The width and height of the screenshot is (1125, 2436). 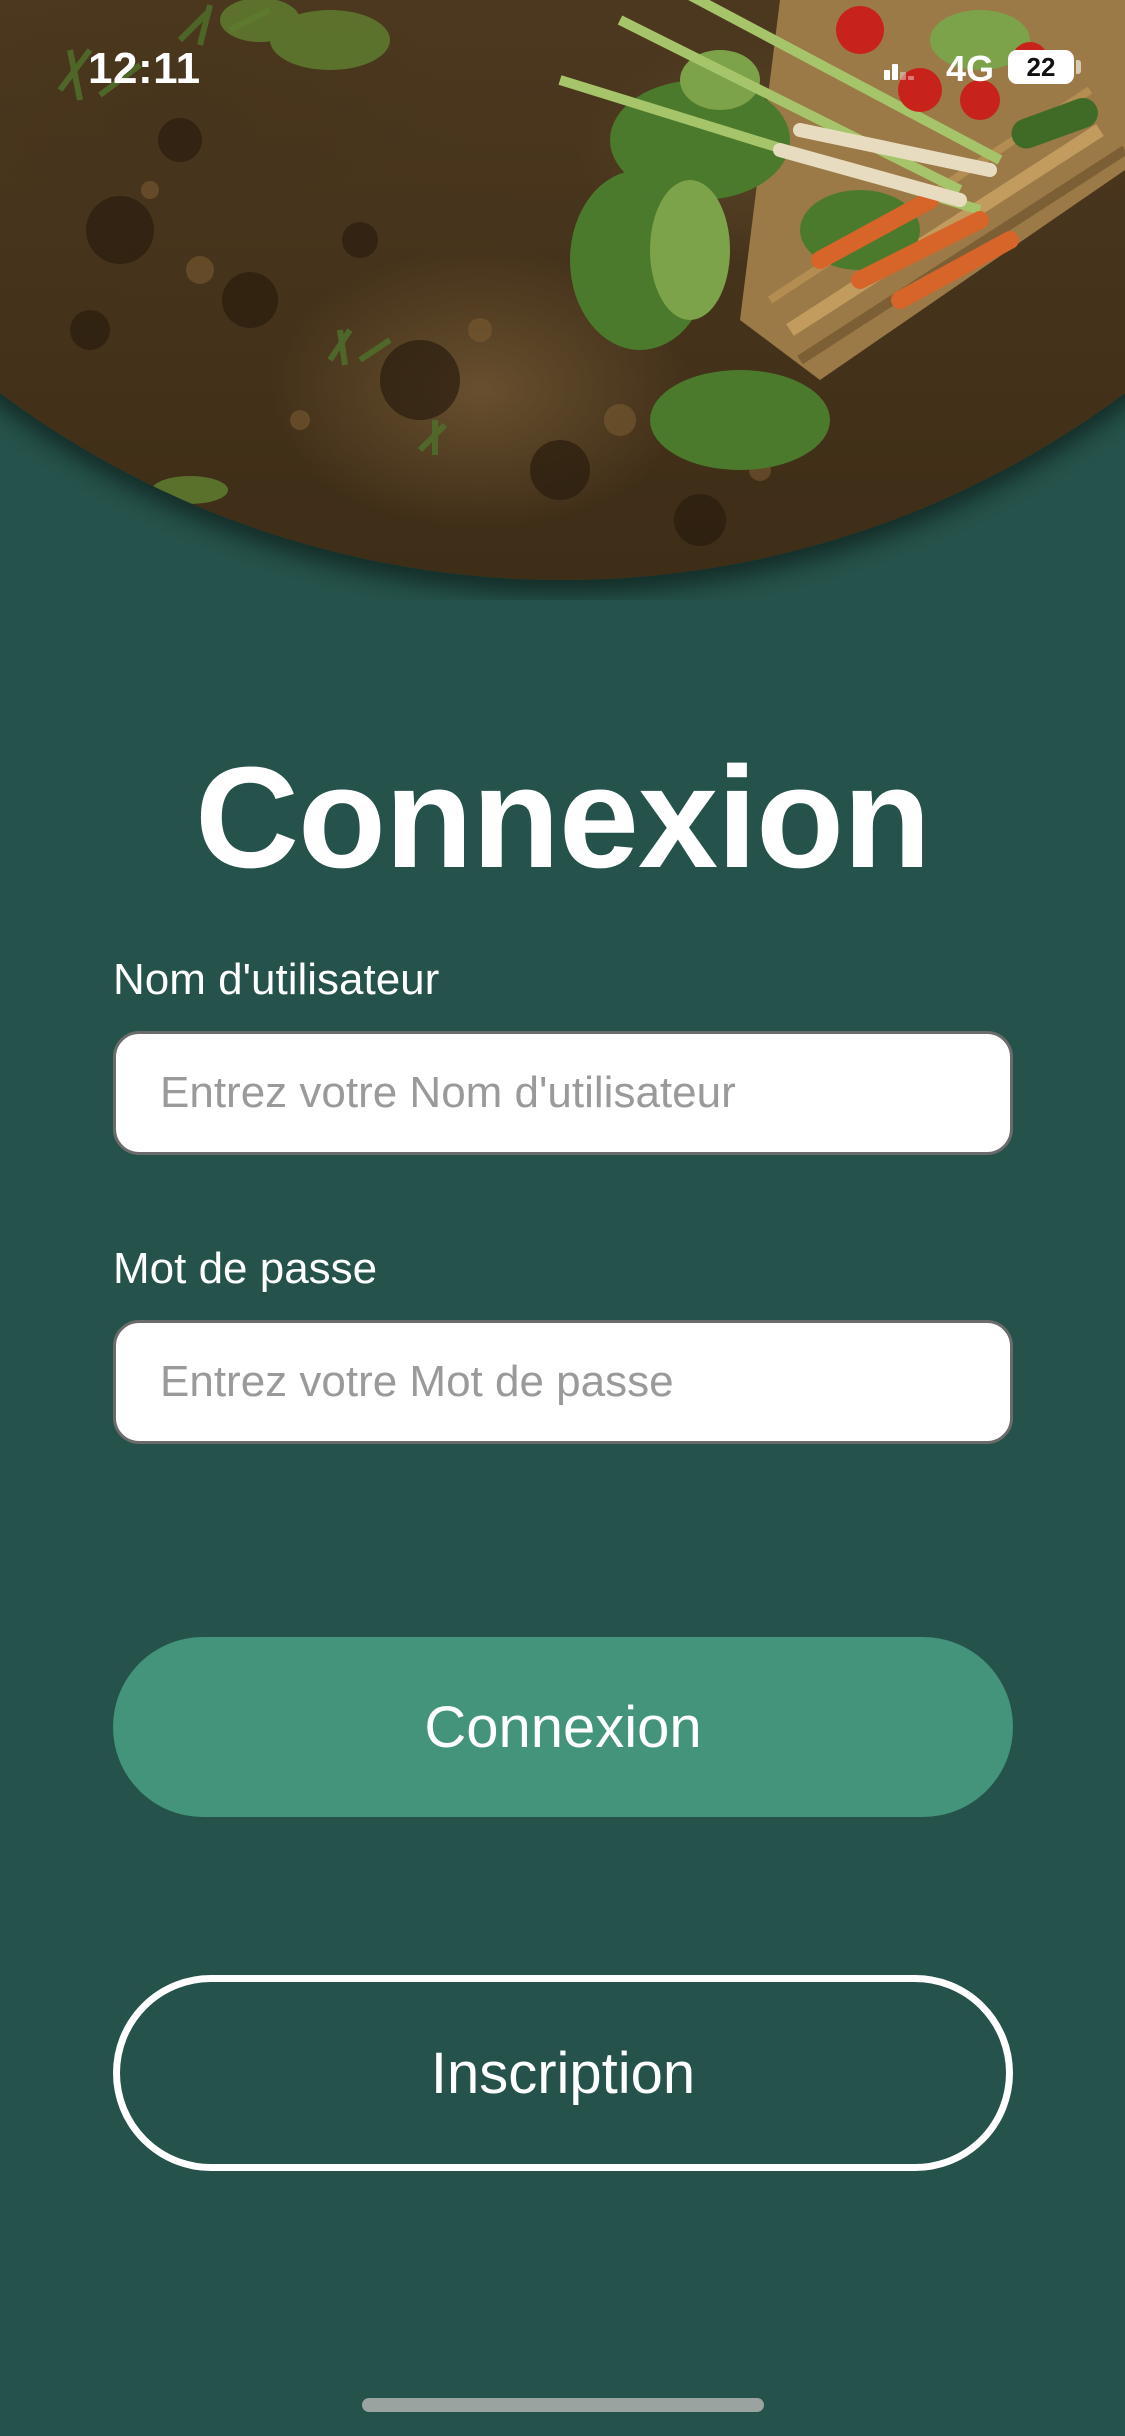 I want to click on home-indicator, so click(x=563, y=2405).